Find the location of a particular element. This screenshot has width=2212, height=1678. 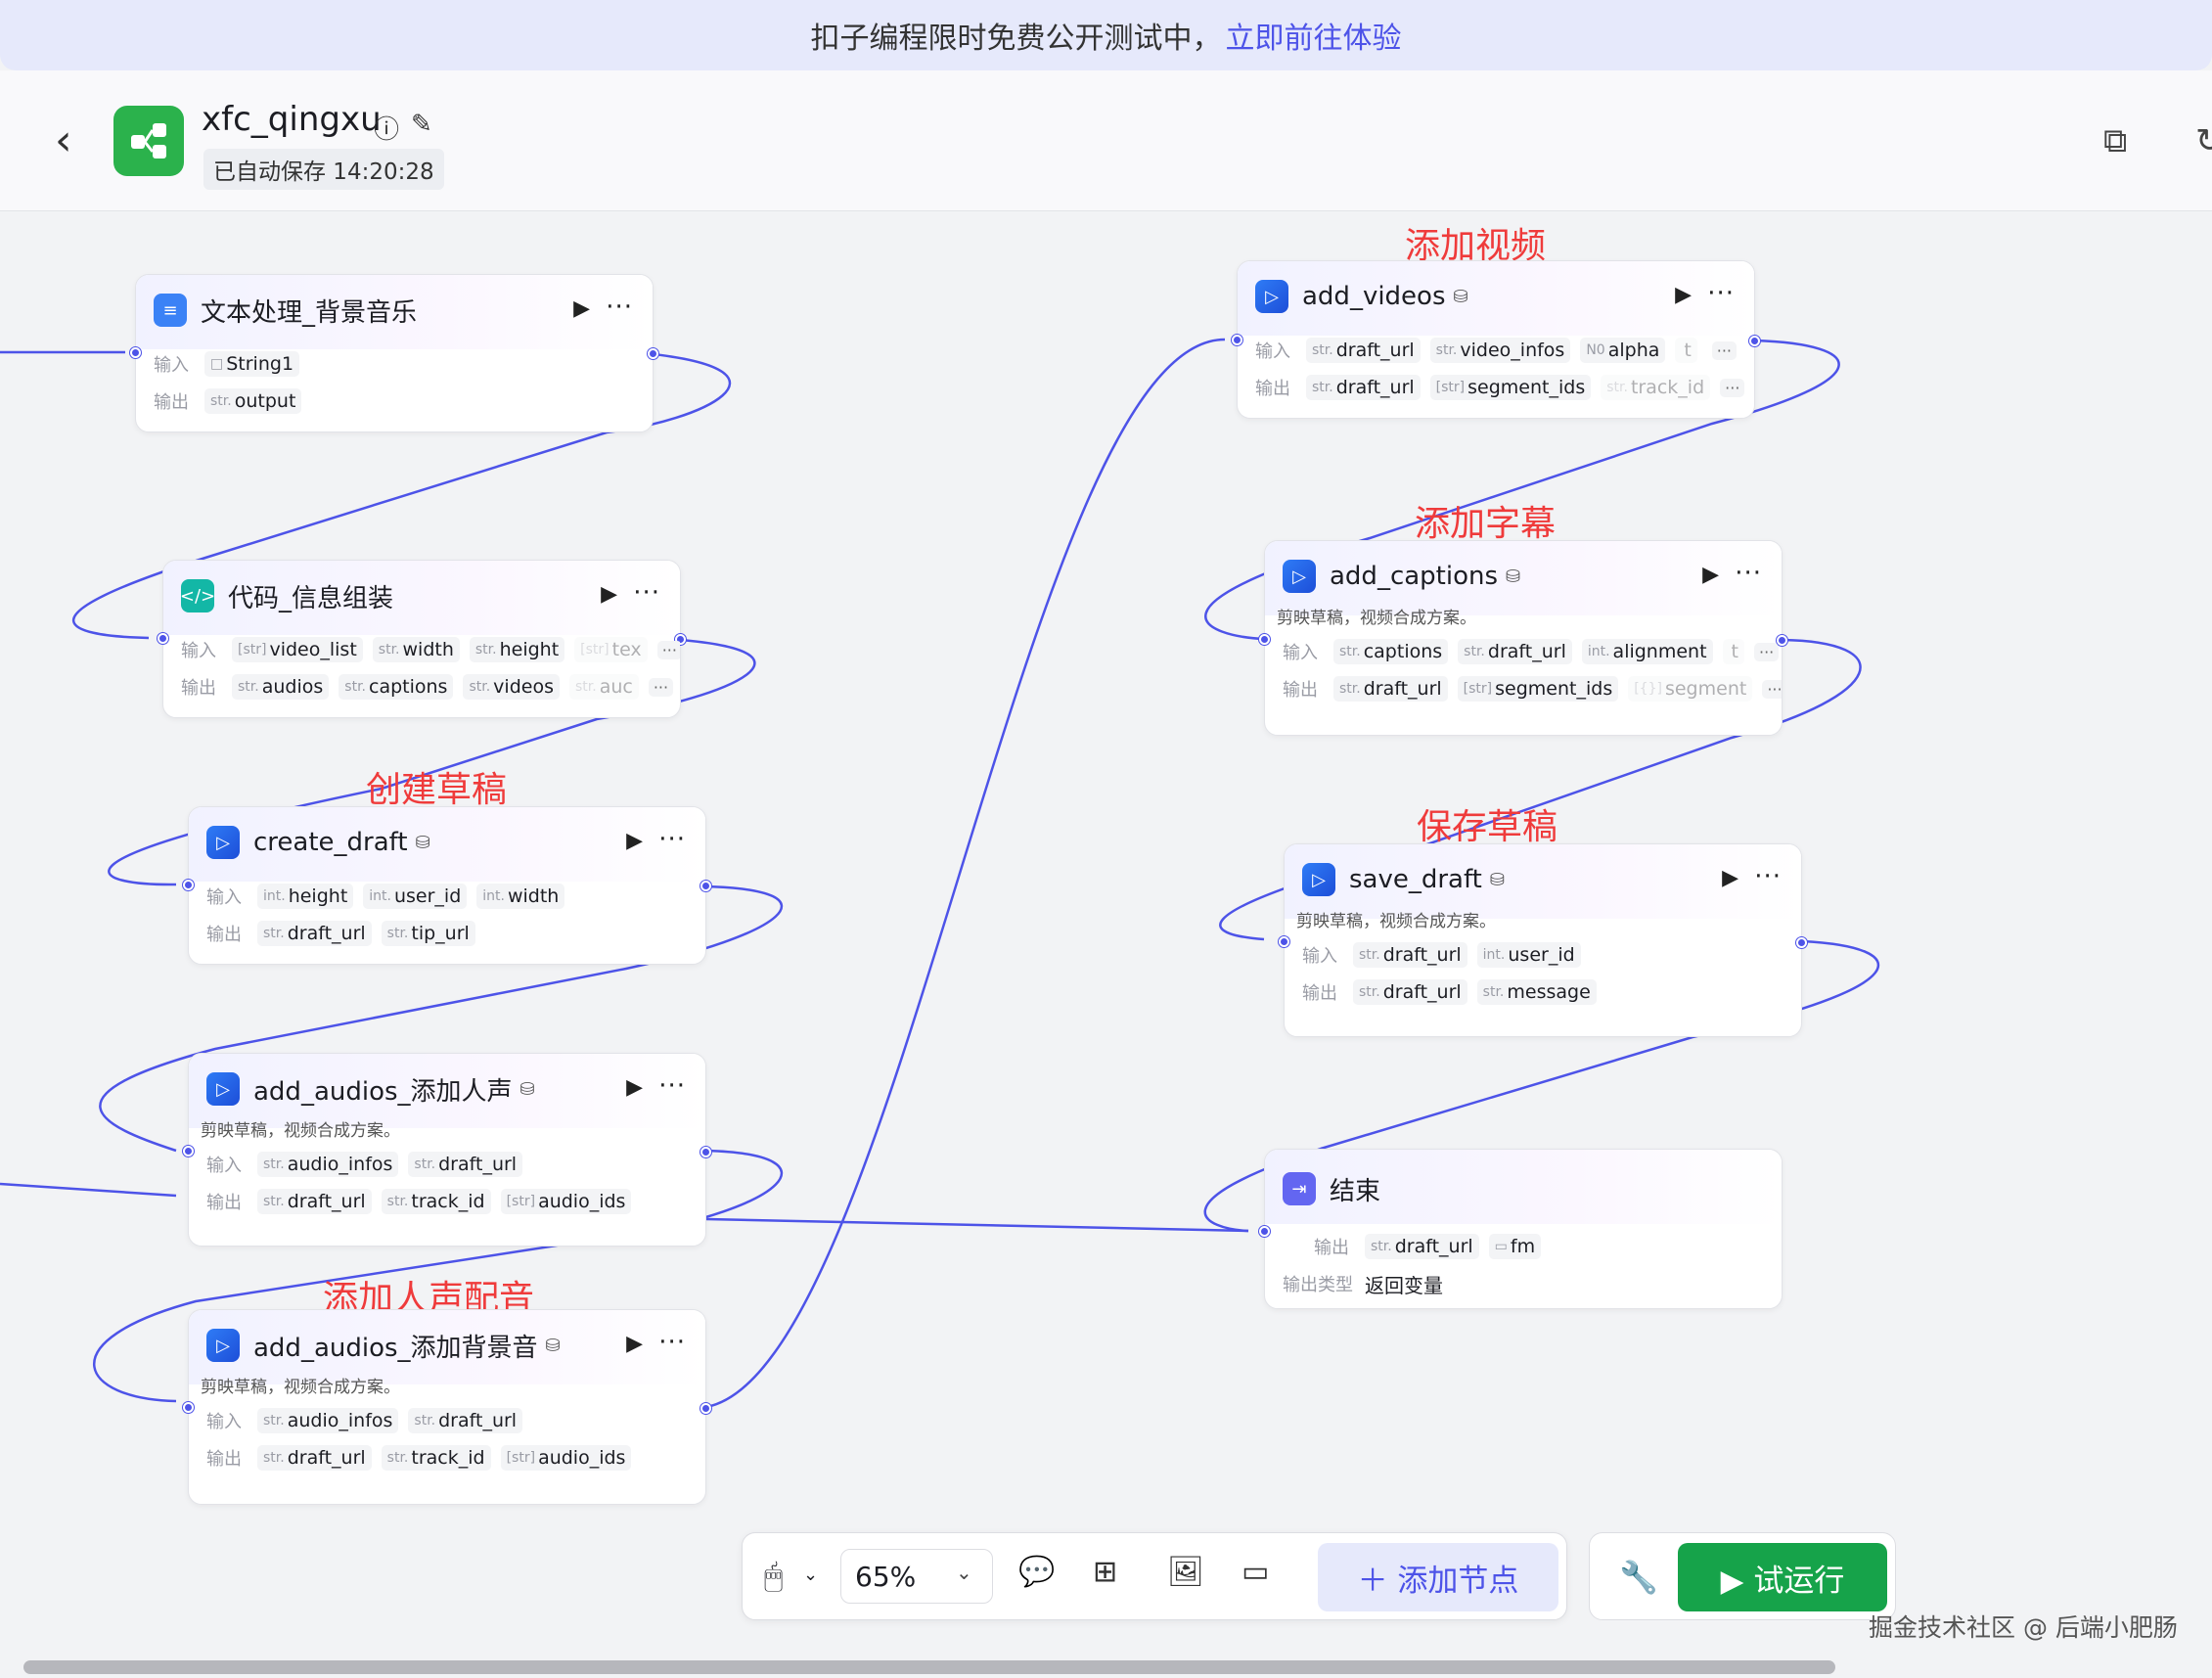

node-title: create_draft is located at coordinates (330, 843).